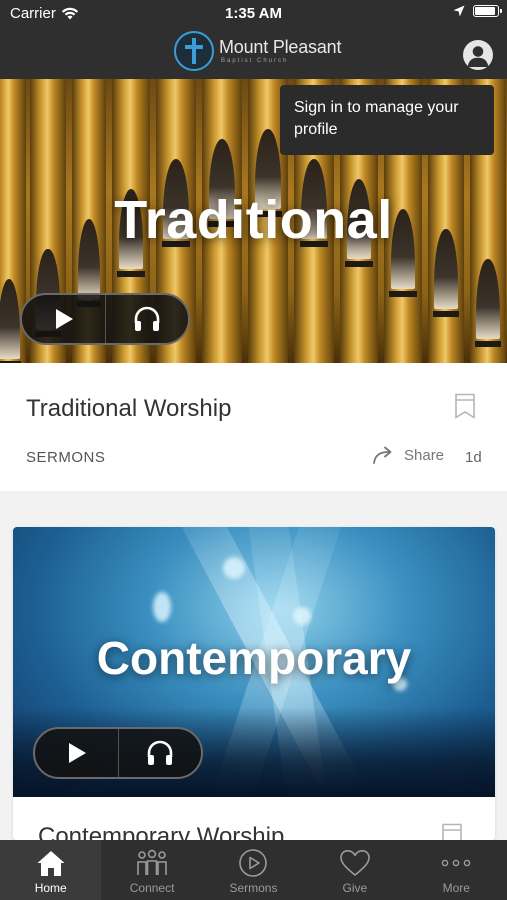 Image resolution: width=507 pixels, height=900 pixels. I want to click on tab-label: Give, so click(355, 888).